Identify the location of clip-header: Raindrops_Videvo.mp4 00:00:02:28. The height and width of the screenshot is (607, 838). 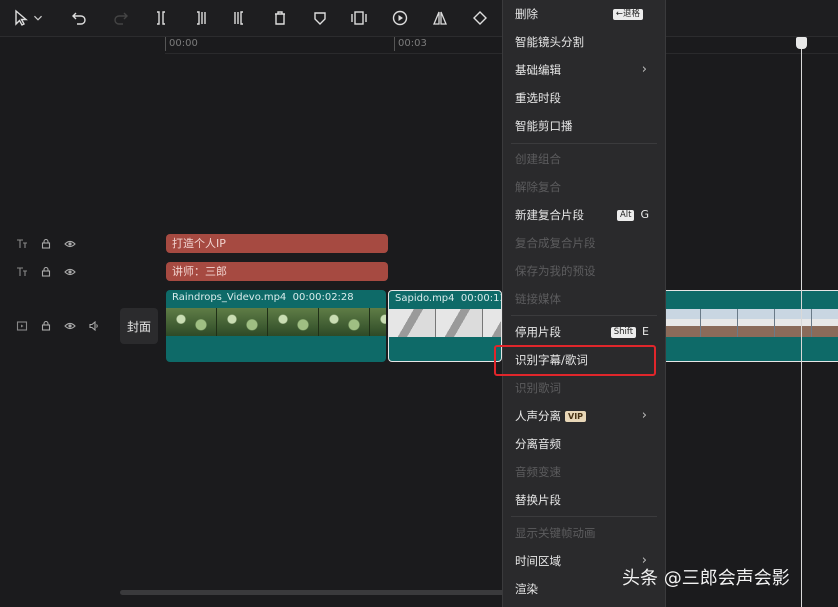
(276, 298).